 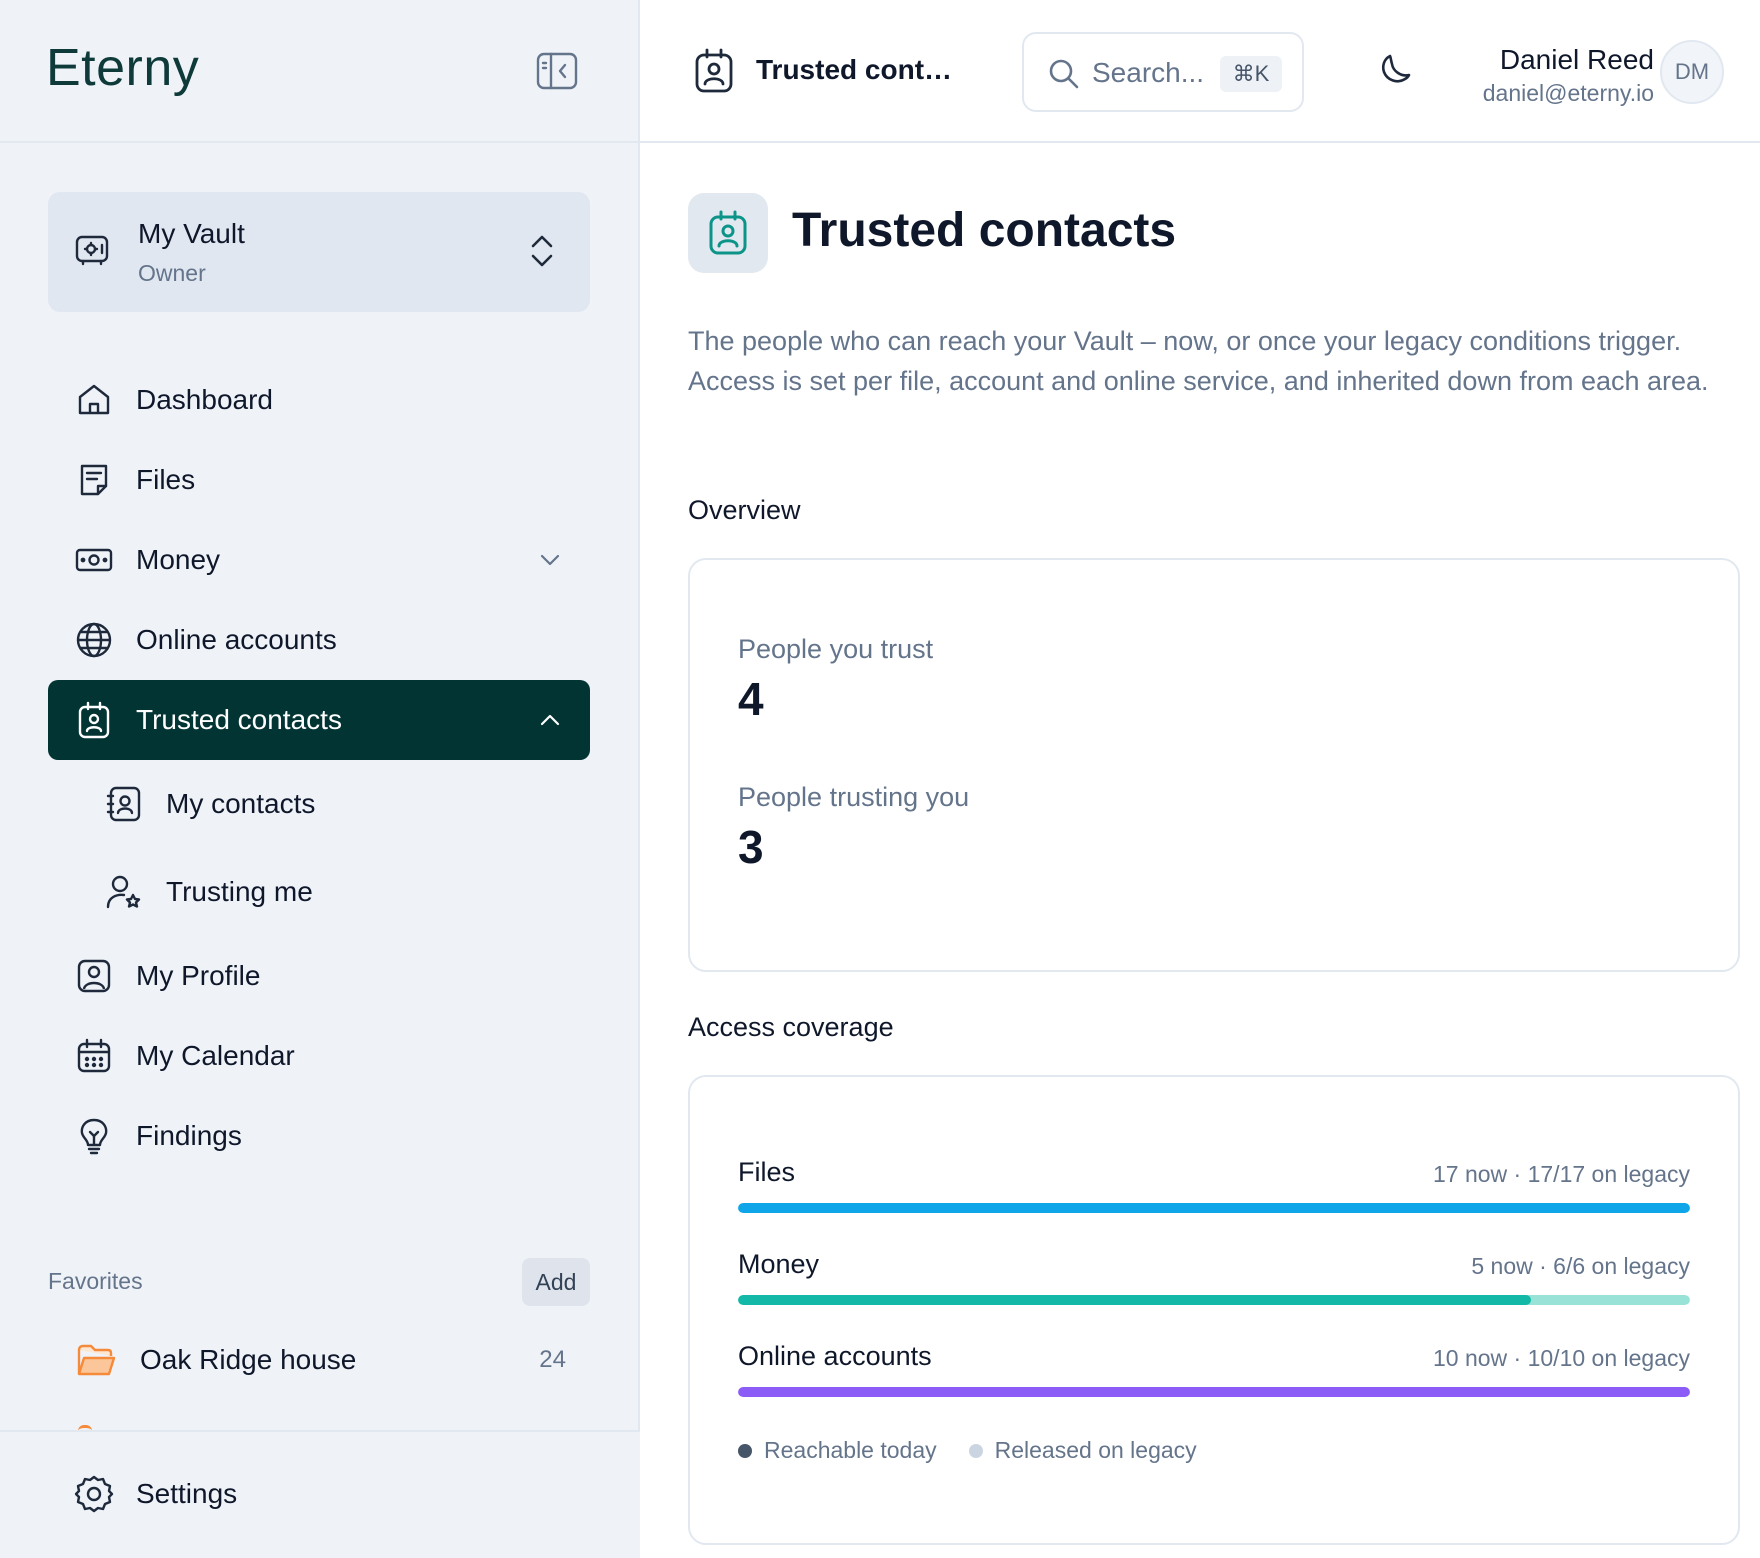 I want to click on legend-label: Reachable today, so click(x=850, y=1450).